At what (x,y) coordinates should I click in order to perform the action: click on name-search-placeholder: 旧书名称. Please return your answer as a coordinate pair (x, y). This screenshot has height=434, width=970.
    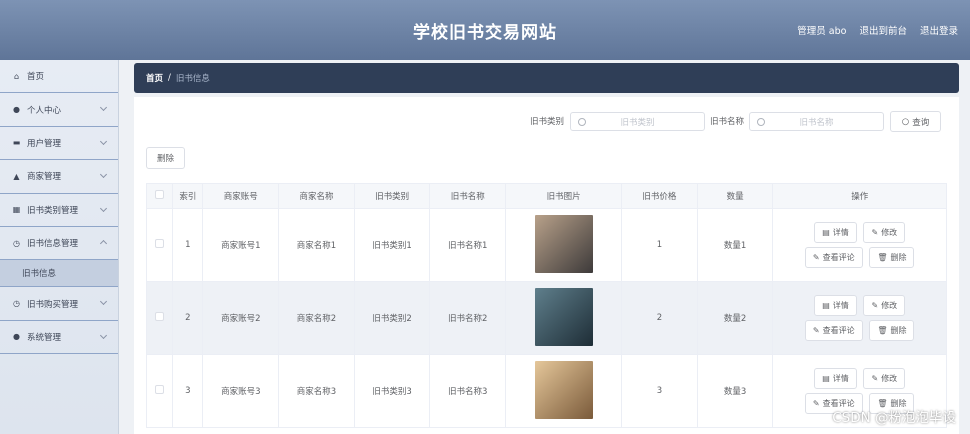
    Looking at the image, I should click on (816, 122).